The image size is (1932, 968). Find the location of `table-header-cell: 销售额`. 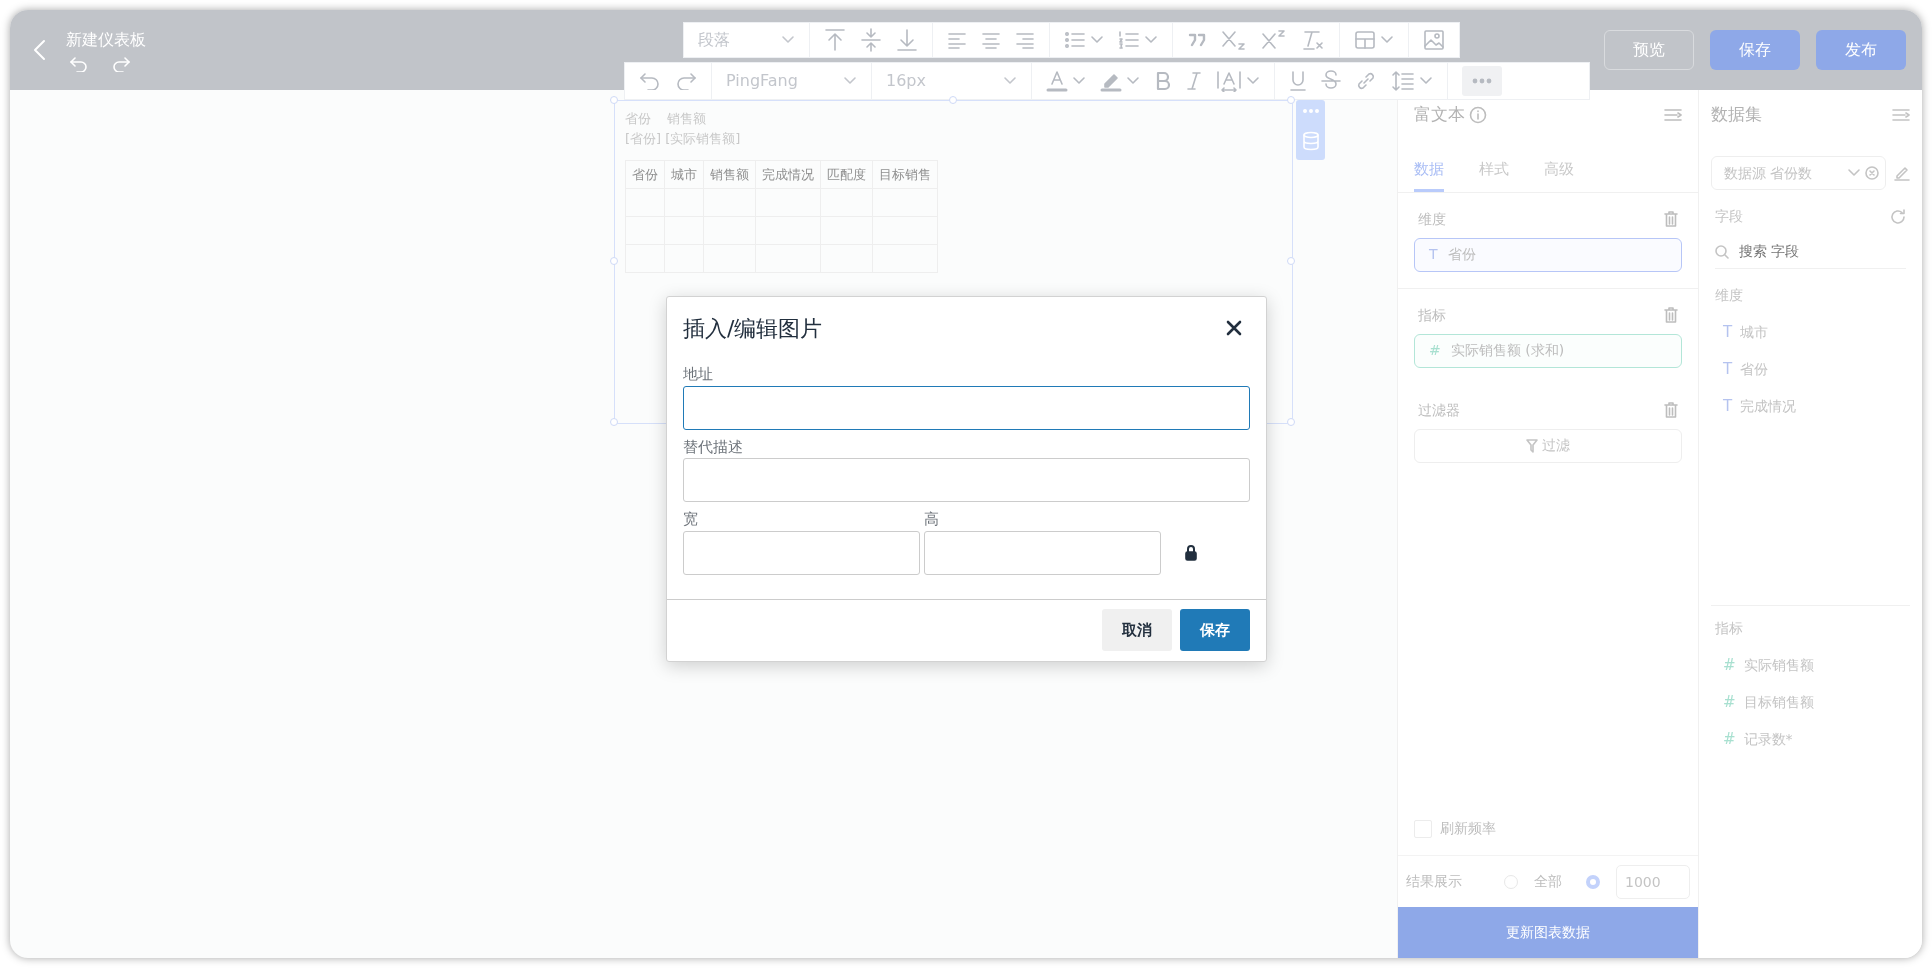

table-header-cell: 销售额 is located at coordinates (729, 174).